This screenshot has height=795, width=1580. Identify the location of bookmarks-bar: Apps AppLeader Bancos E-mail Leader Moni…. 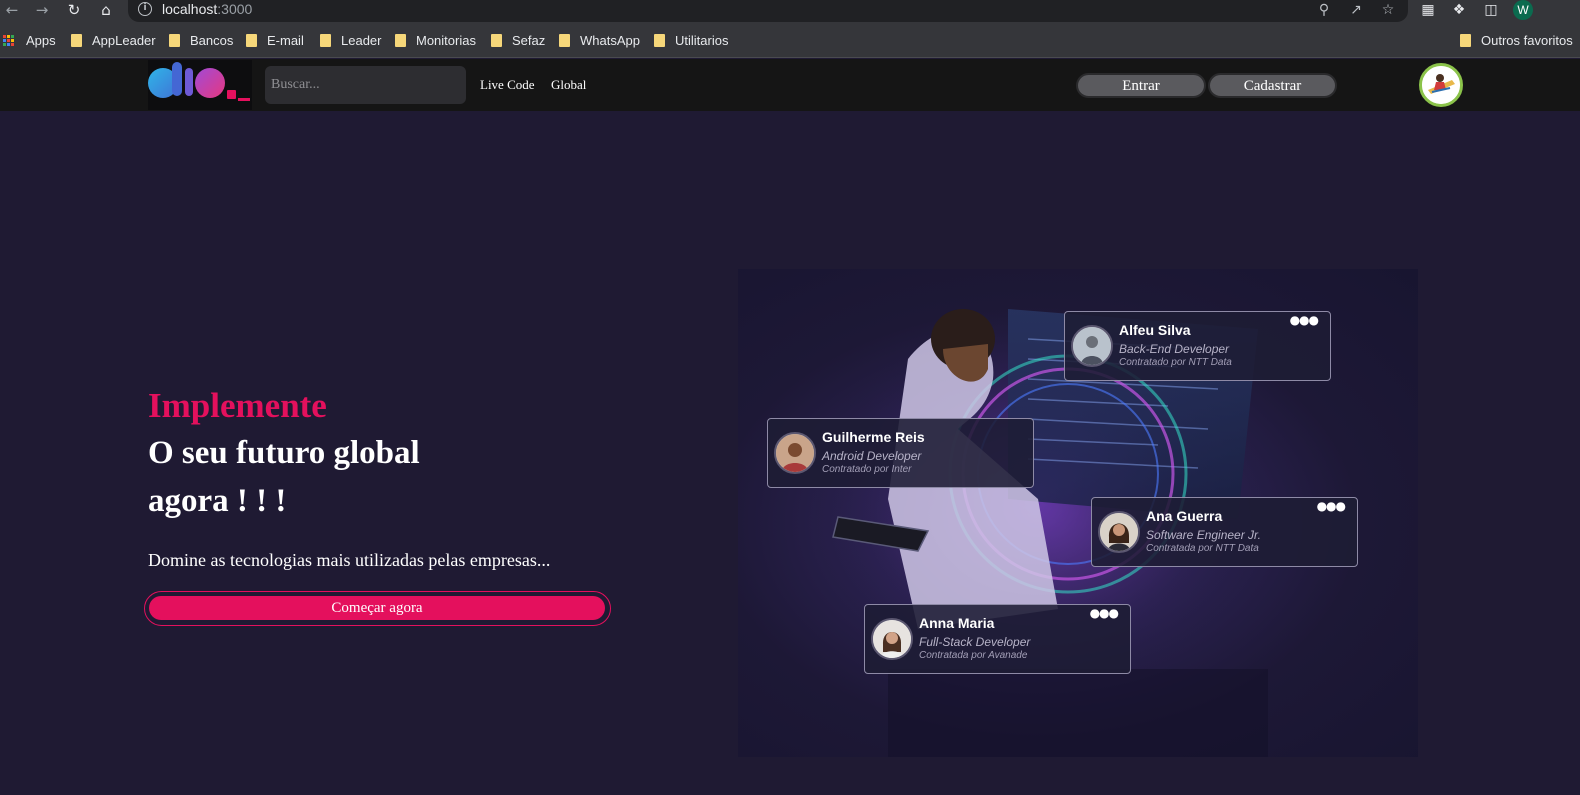
(790, 40).